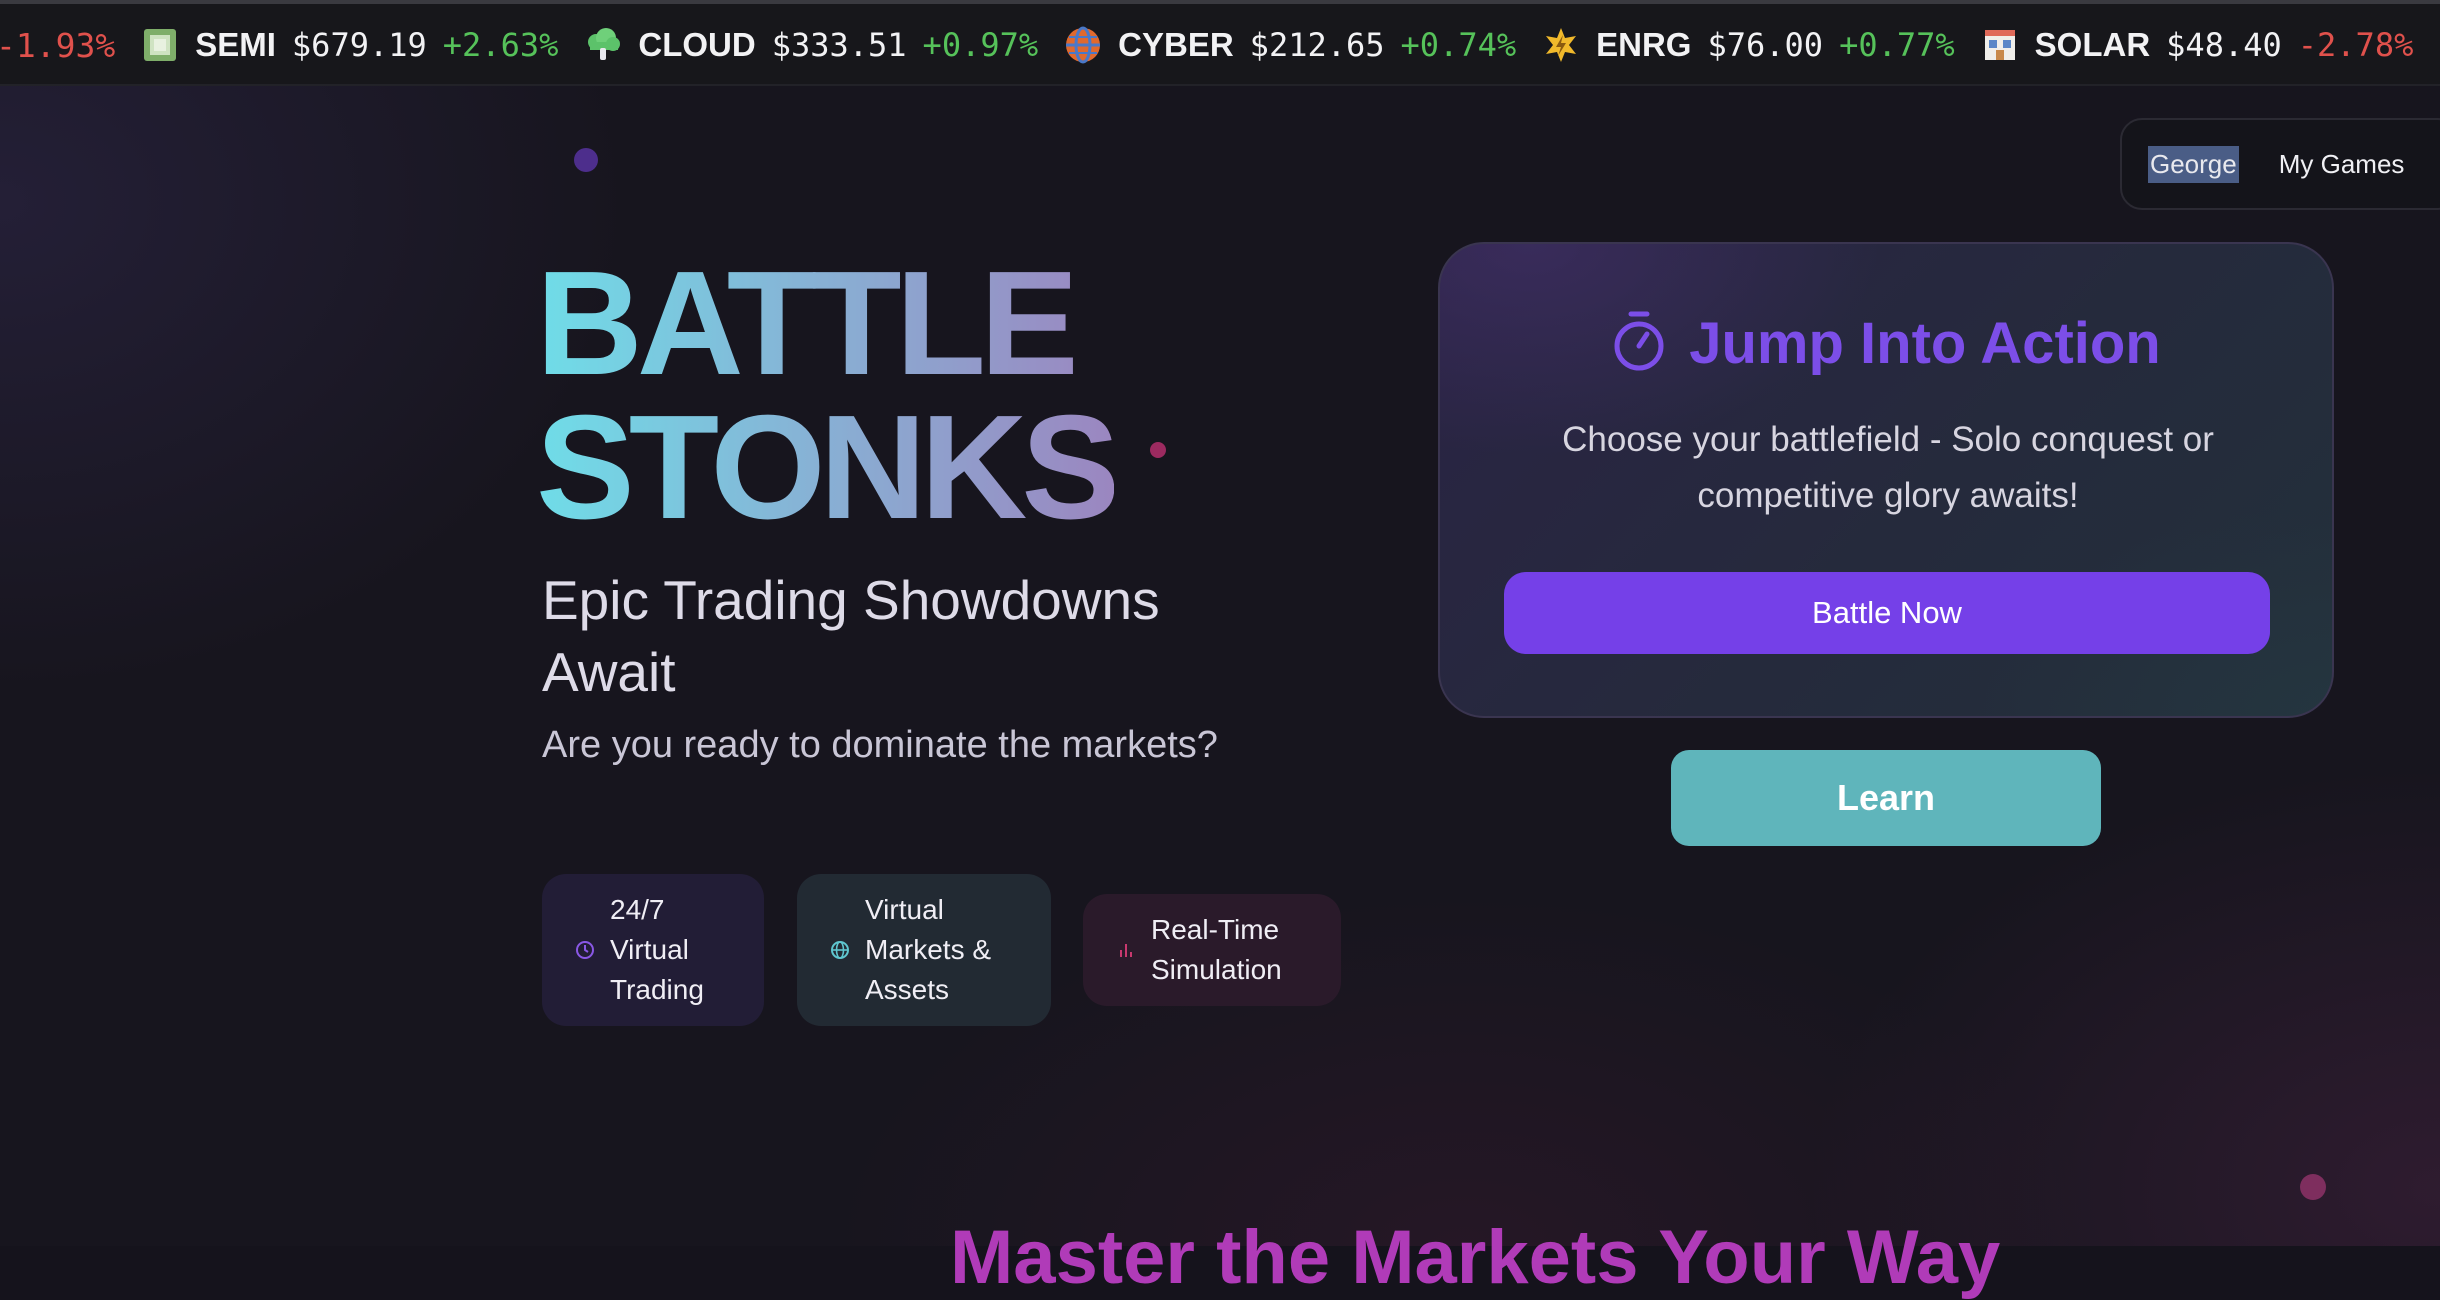 The height and width of the screenshot is (1300, 2440). I want to click on ticker-symbol: SEMI, so click(235, 44).